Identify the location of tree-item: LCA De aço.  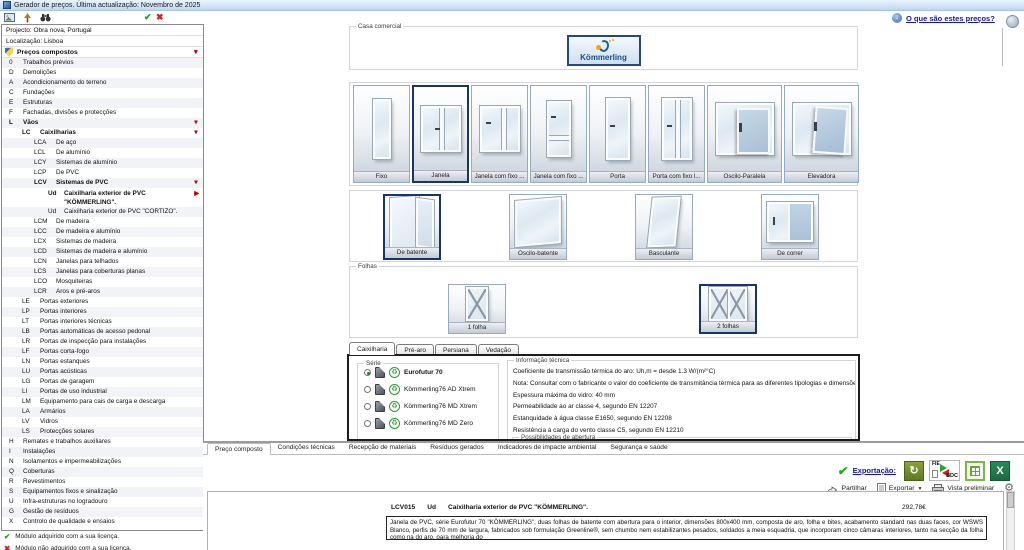
(102, 143).